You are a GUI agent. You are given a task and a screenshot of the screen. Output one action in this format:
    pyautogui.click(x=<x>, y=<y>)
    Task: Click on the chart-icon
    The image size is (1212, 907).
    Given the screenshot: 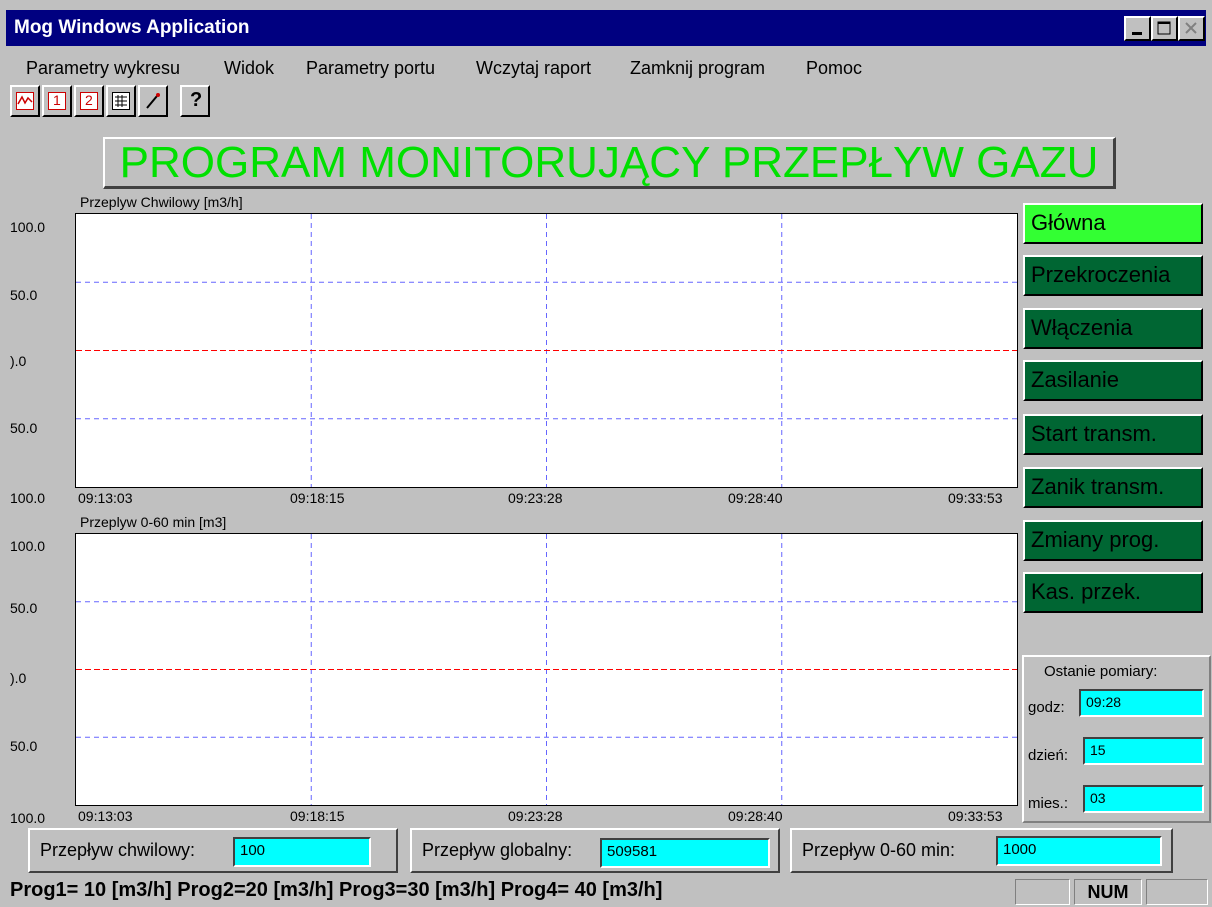 What is the action you would take?
    pyautogui.click(x=25, y=101)
    